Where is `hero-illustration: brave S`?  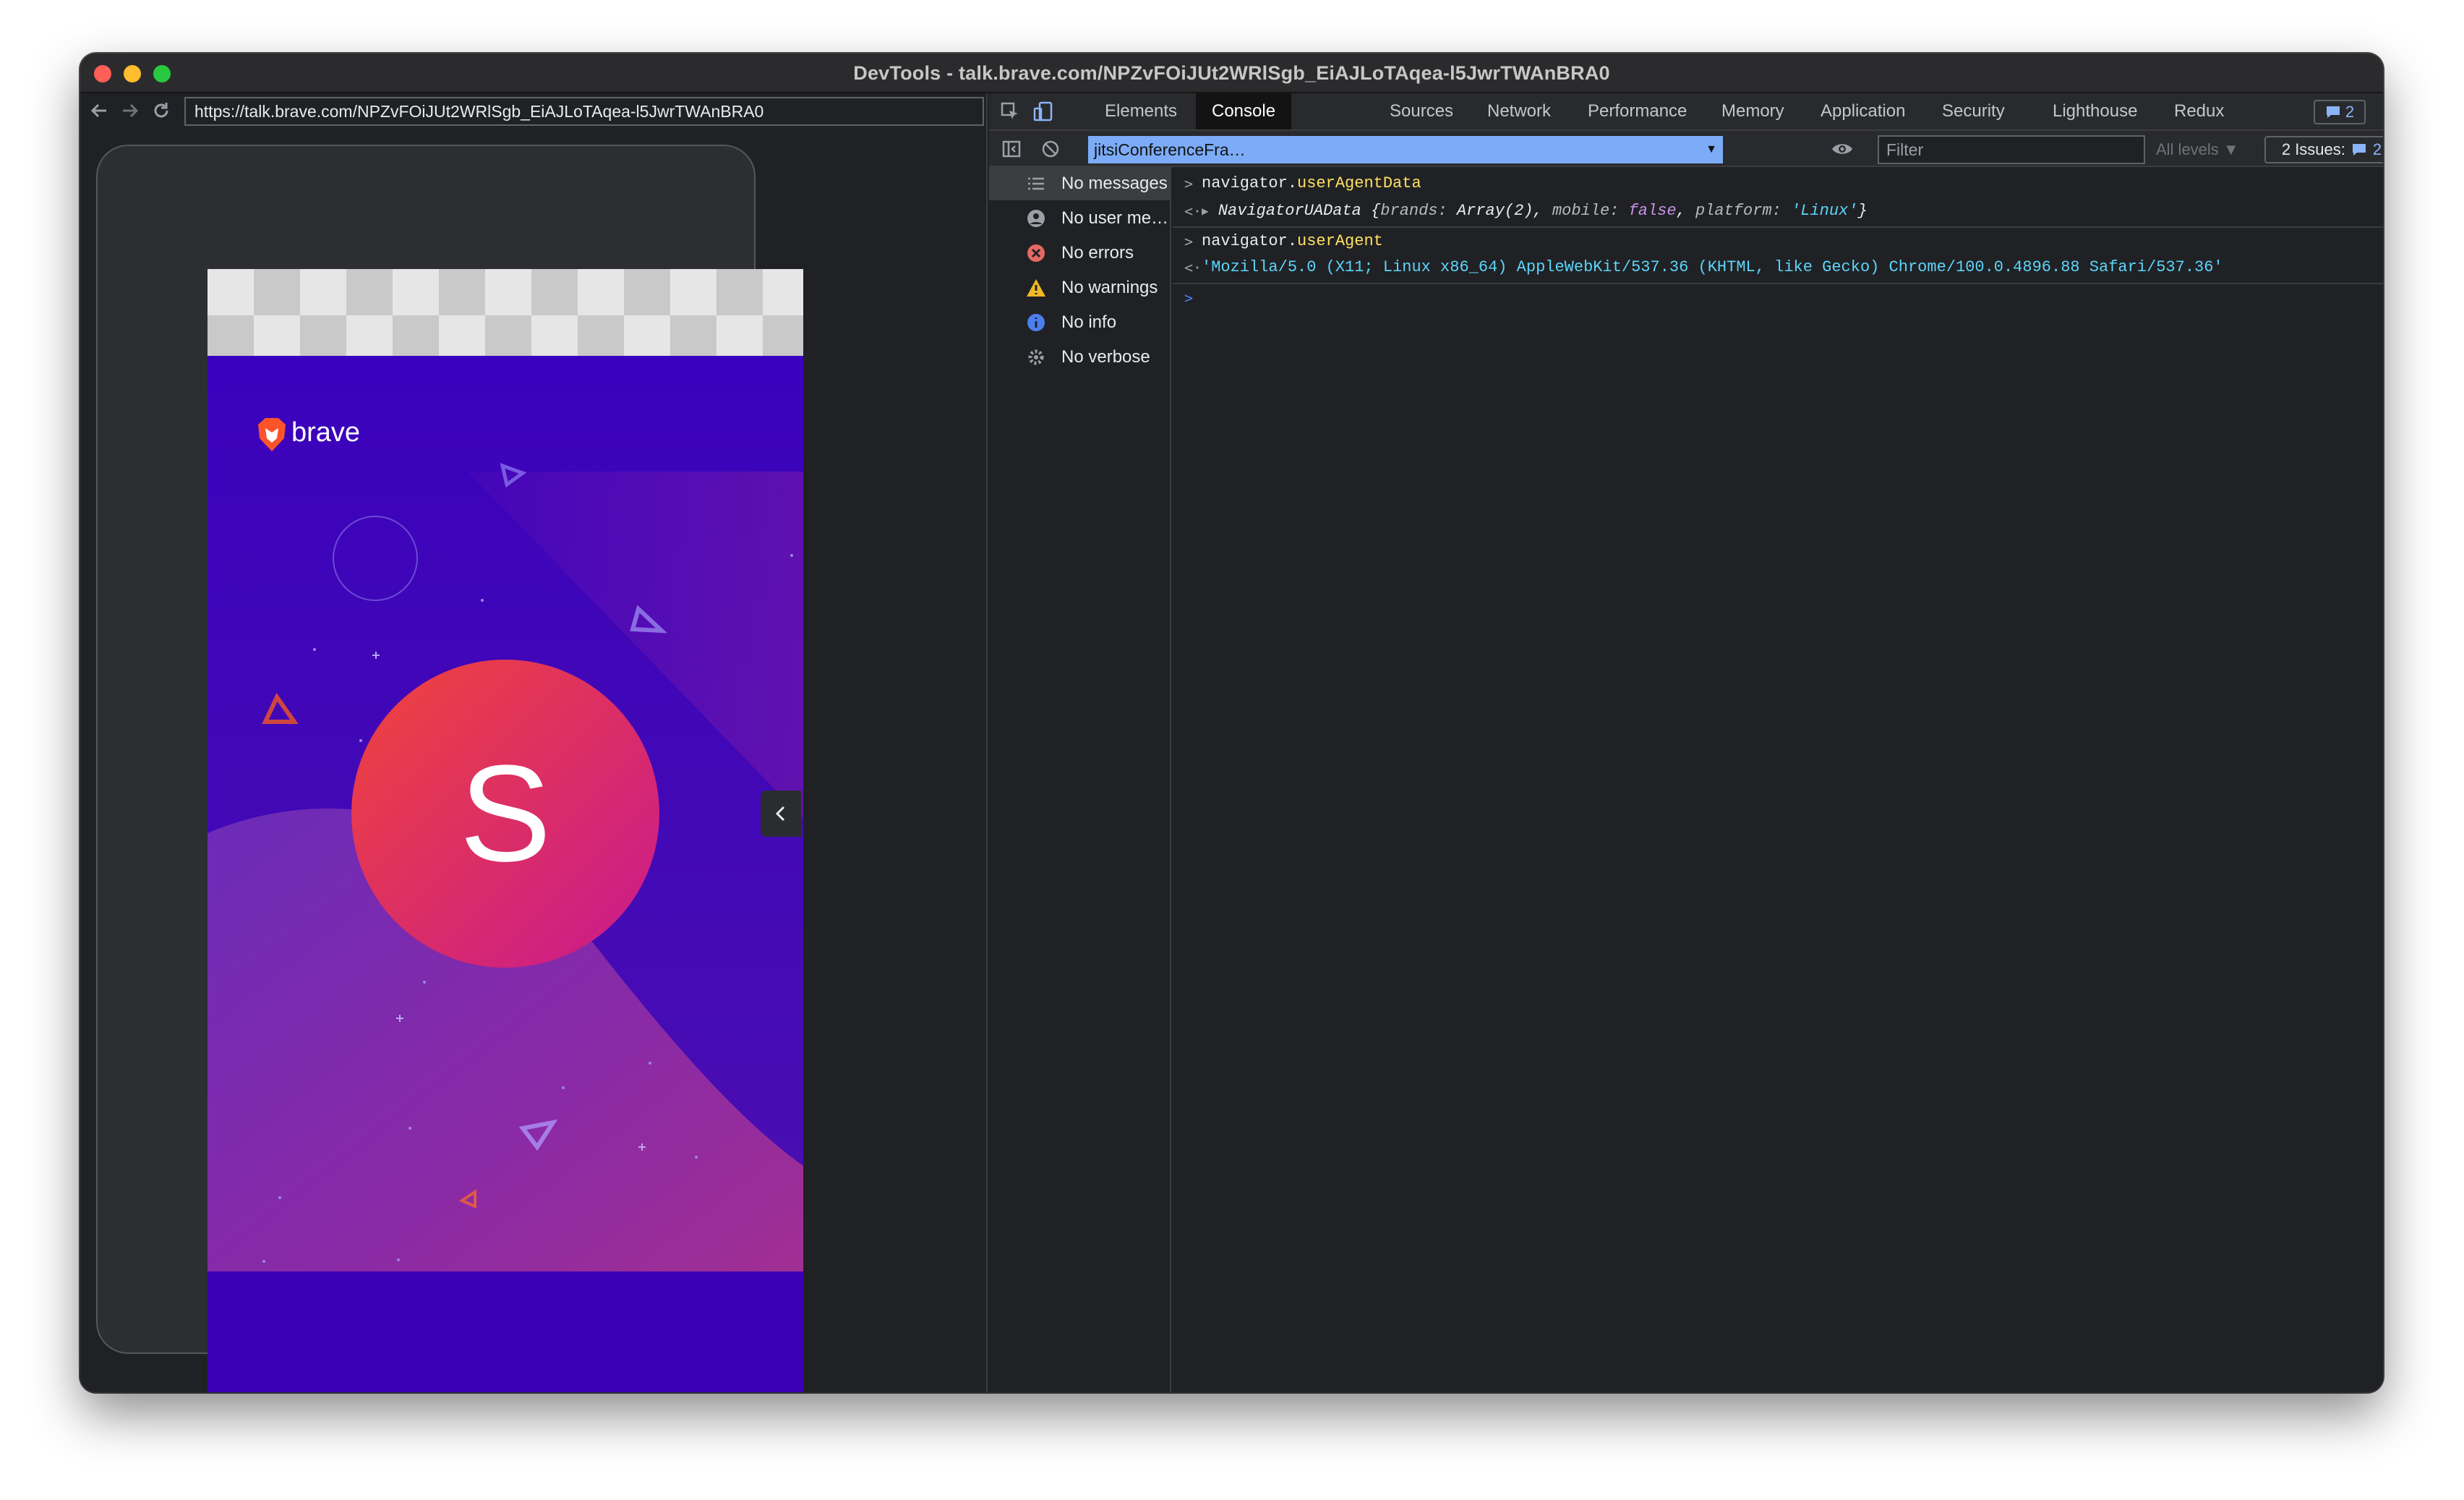 hero-illustration: brave S is located at coordinates (506, 813).